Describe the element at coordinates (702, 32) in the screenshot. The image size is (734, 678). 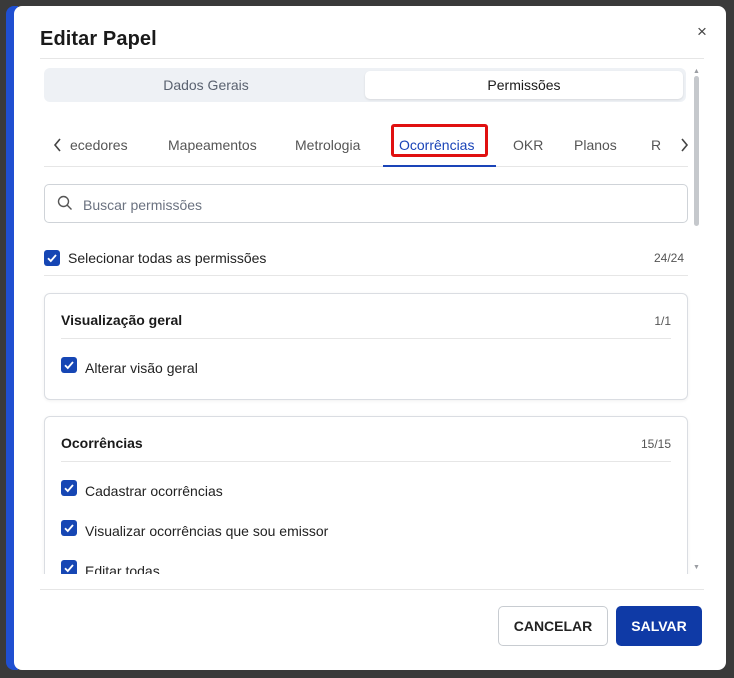
I see `close-icon: ×` at that location.